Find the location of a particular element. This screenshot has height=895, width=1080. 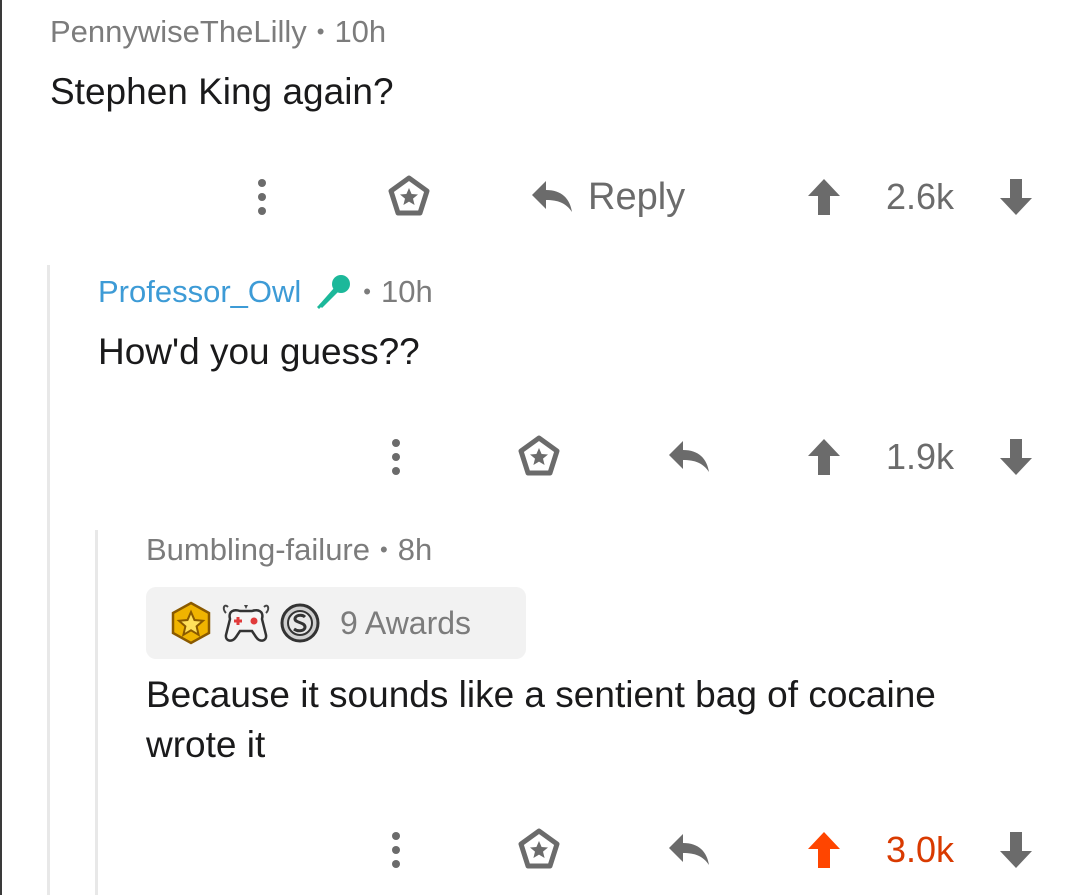

comment-meta: Bumbling-failure • 8h is located at coordinates (289, 550).